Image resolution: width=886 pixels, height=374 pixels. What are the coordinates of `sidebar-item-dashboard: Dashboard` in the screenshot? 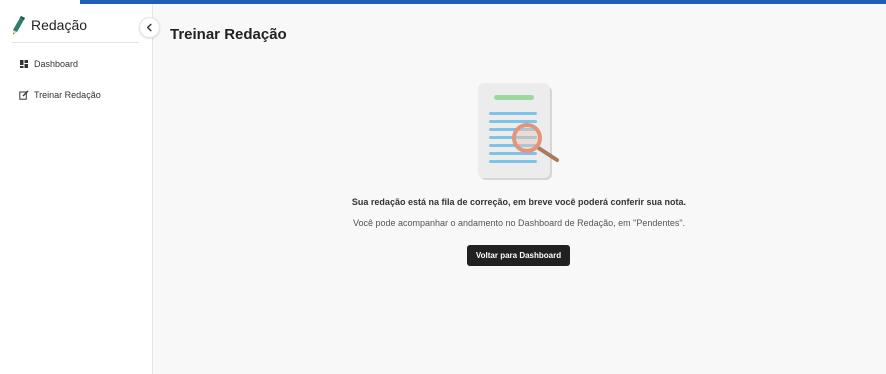 It's located at (48, 64).